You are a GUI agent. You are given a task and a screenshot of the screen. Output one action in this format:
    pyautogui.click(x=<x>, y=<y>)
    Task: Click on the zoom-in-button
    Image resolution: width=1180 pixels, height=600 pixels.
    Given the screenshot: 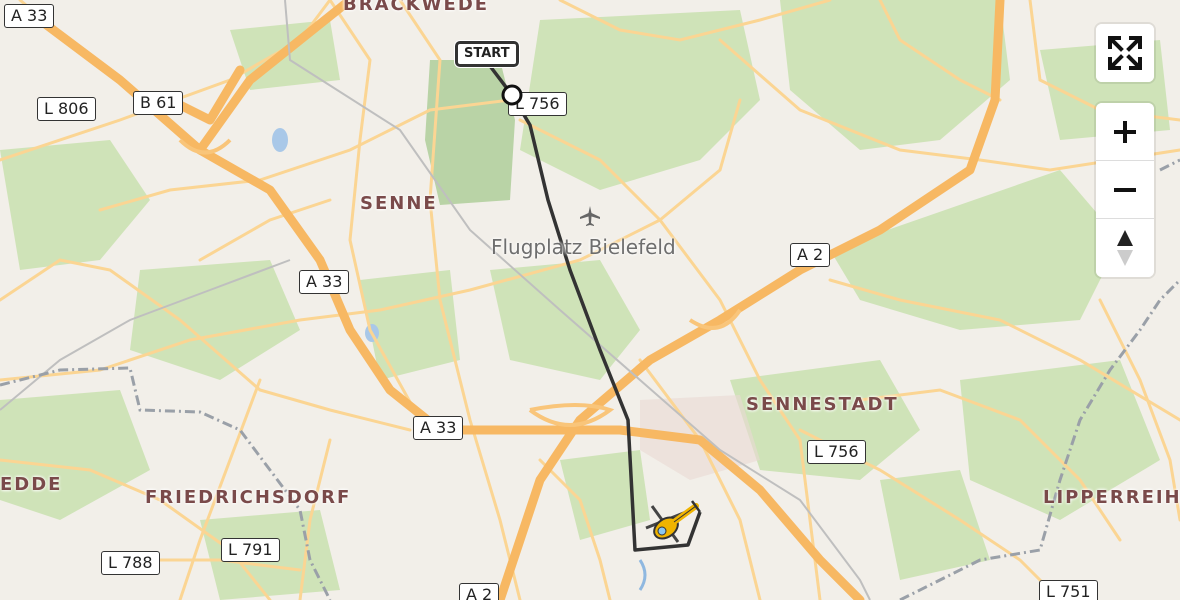 What is the action you would take?
    pyautogui.click(x=1125, y=132)
    